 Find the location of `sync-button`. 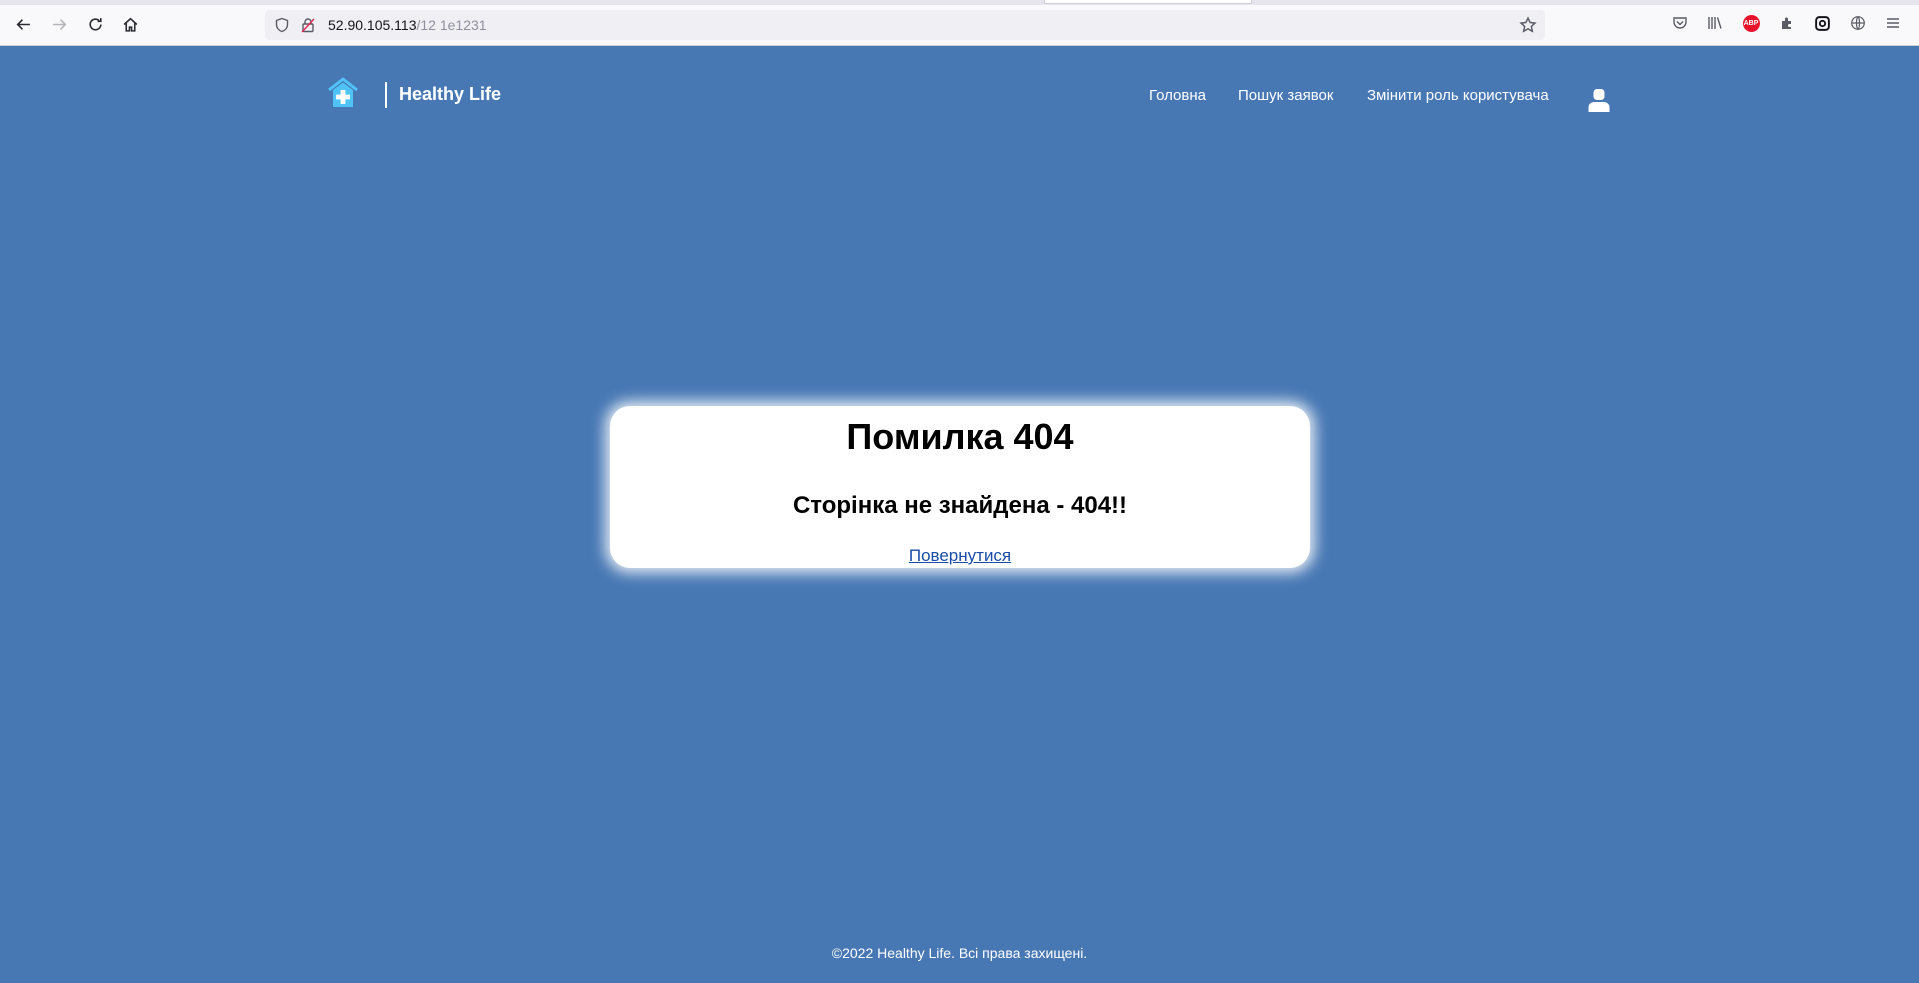

sync-button is located at coordinates (1822, 23).